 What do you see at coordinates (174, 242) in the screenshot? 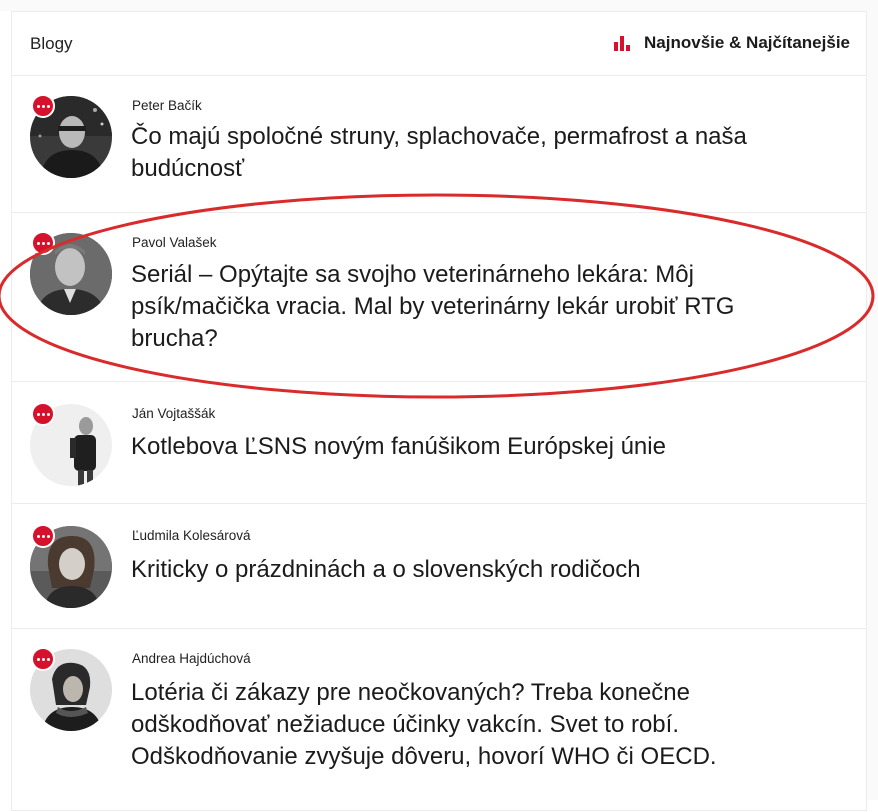
I see `post-author: Pavol Valašek` at bounding box center [174, 242].